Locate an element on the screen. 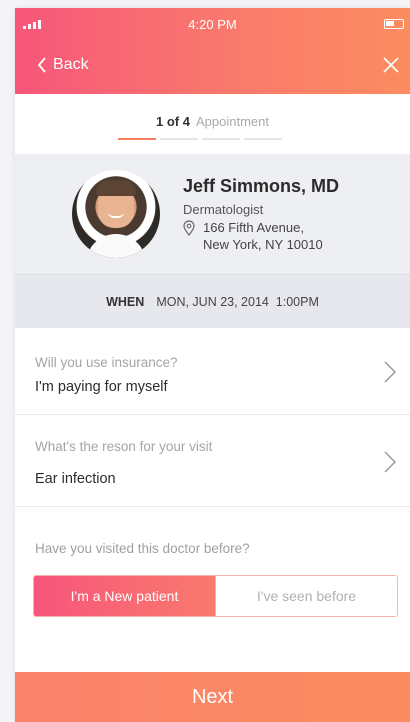  close-icon is located at coordinates (391, 65).